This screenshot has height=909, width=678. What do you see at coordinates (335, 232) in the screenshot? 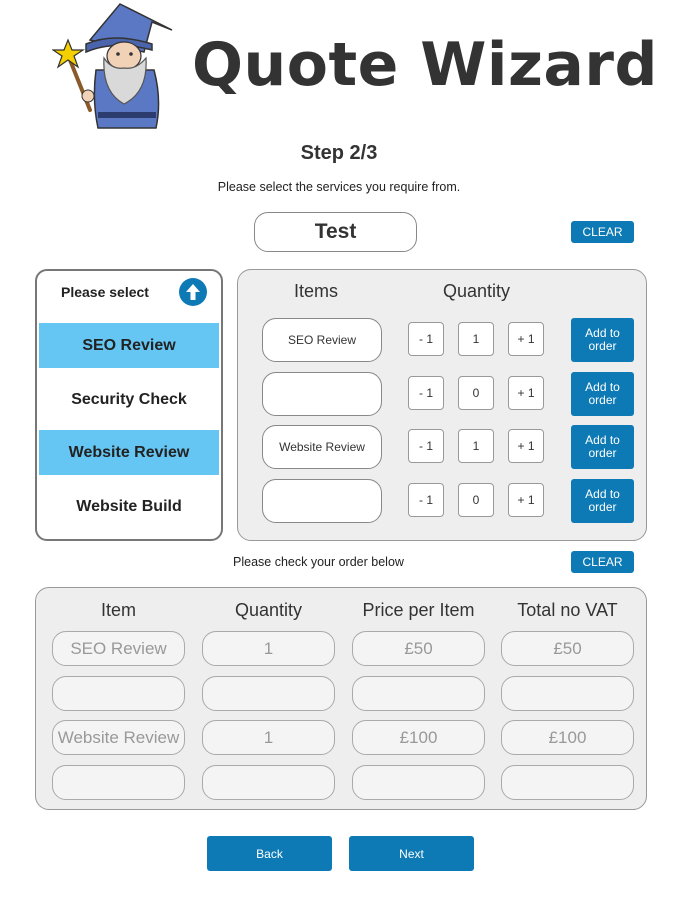
I see `quote-name-field: Test` at bounding box center [335, 232].